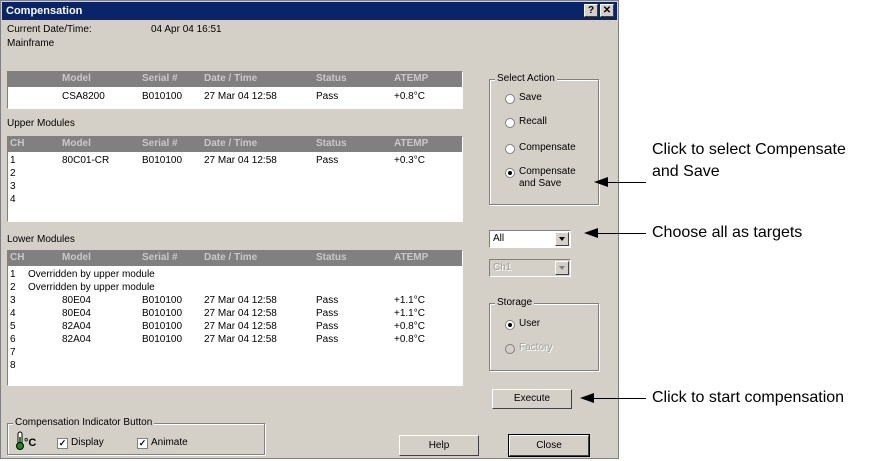 The width and height of the screenshot is (889, 461). What do you see at coordinates (235, 186) in the screenshot?
I see `table-row: 3` at bounding box center [235, 186].